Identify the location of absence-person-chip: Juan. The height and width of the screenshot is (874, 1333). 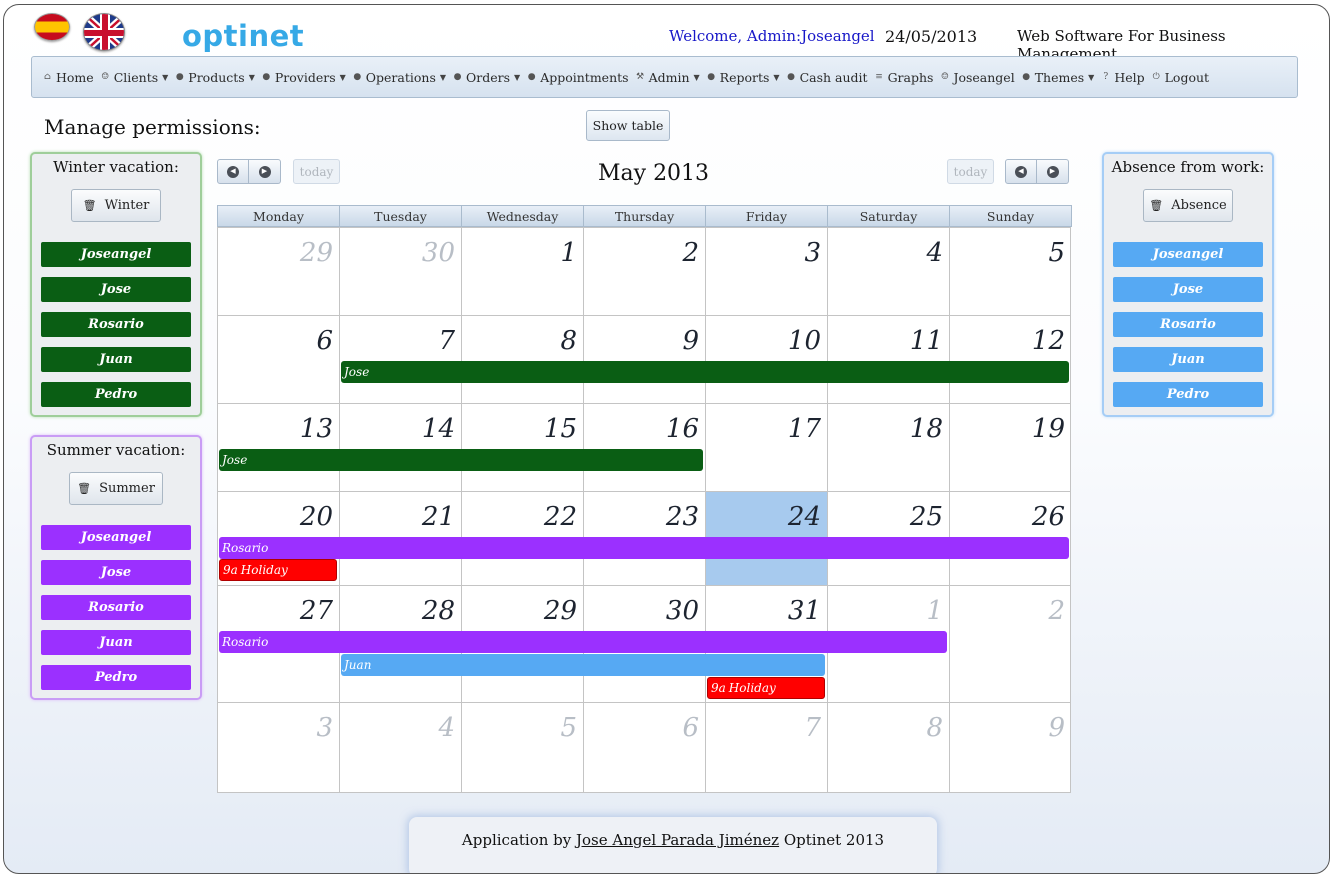
(1188, 359).